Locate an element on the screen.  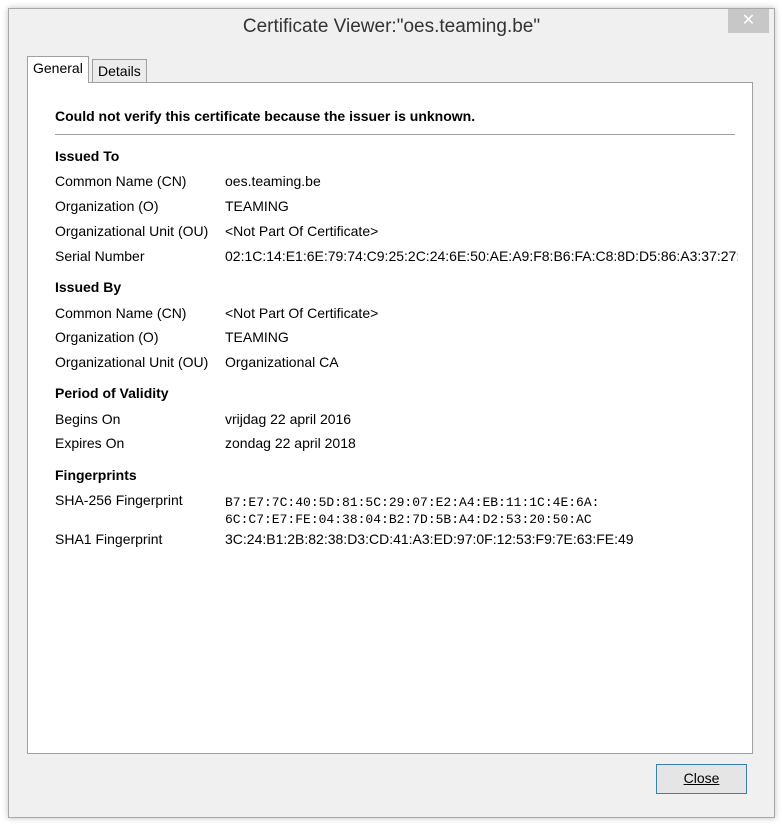
issued-to-cn-value: oes.teaming.be is located at coordinates (273, 181).